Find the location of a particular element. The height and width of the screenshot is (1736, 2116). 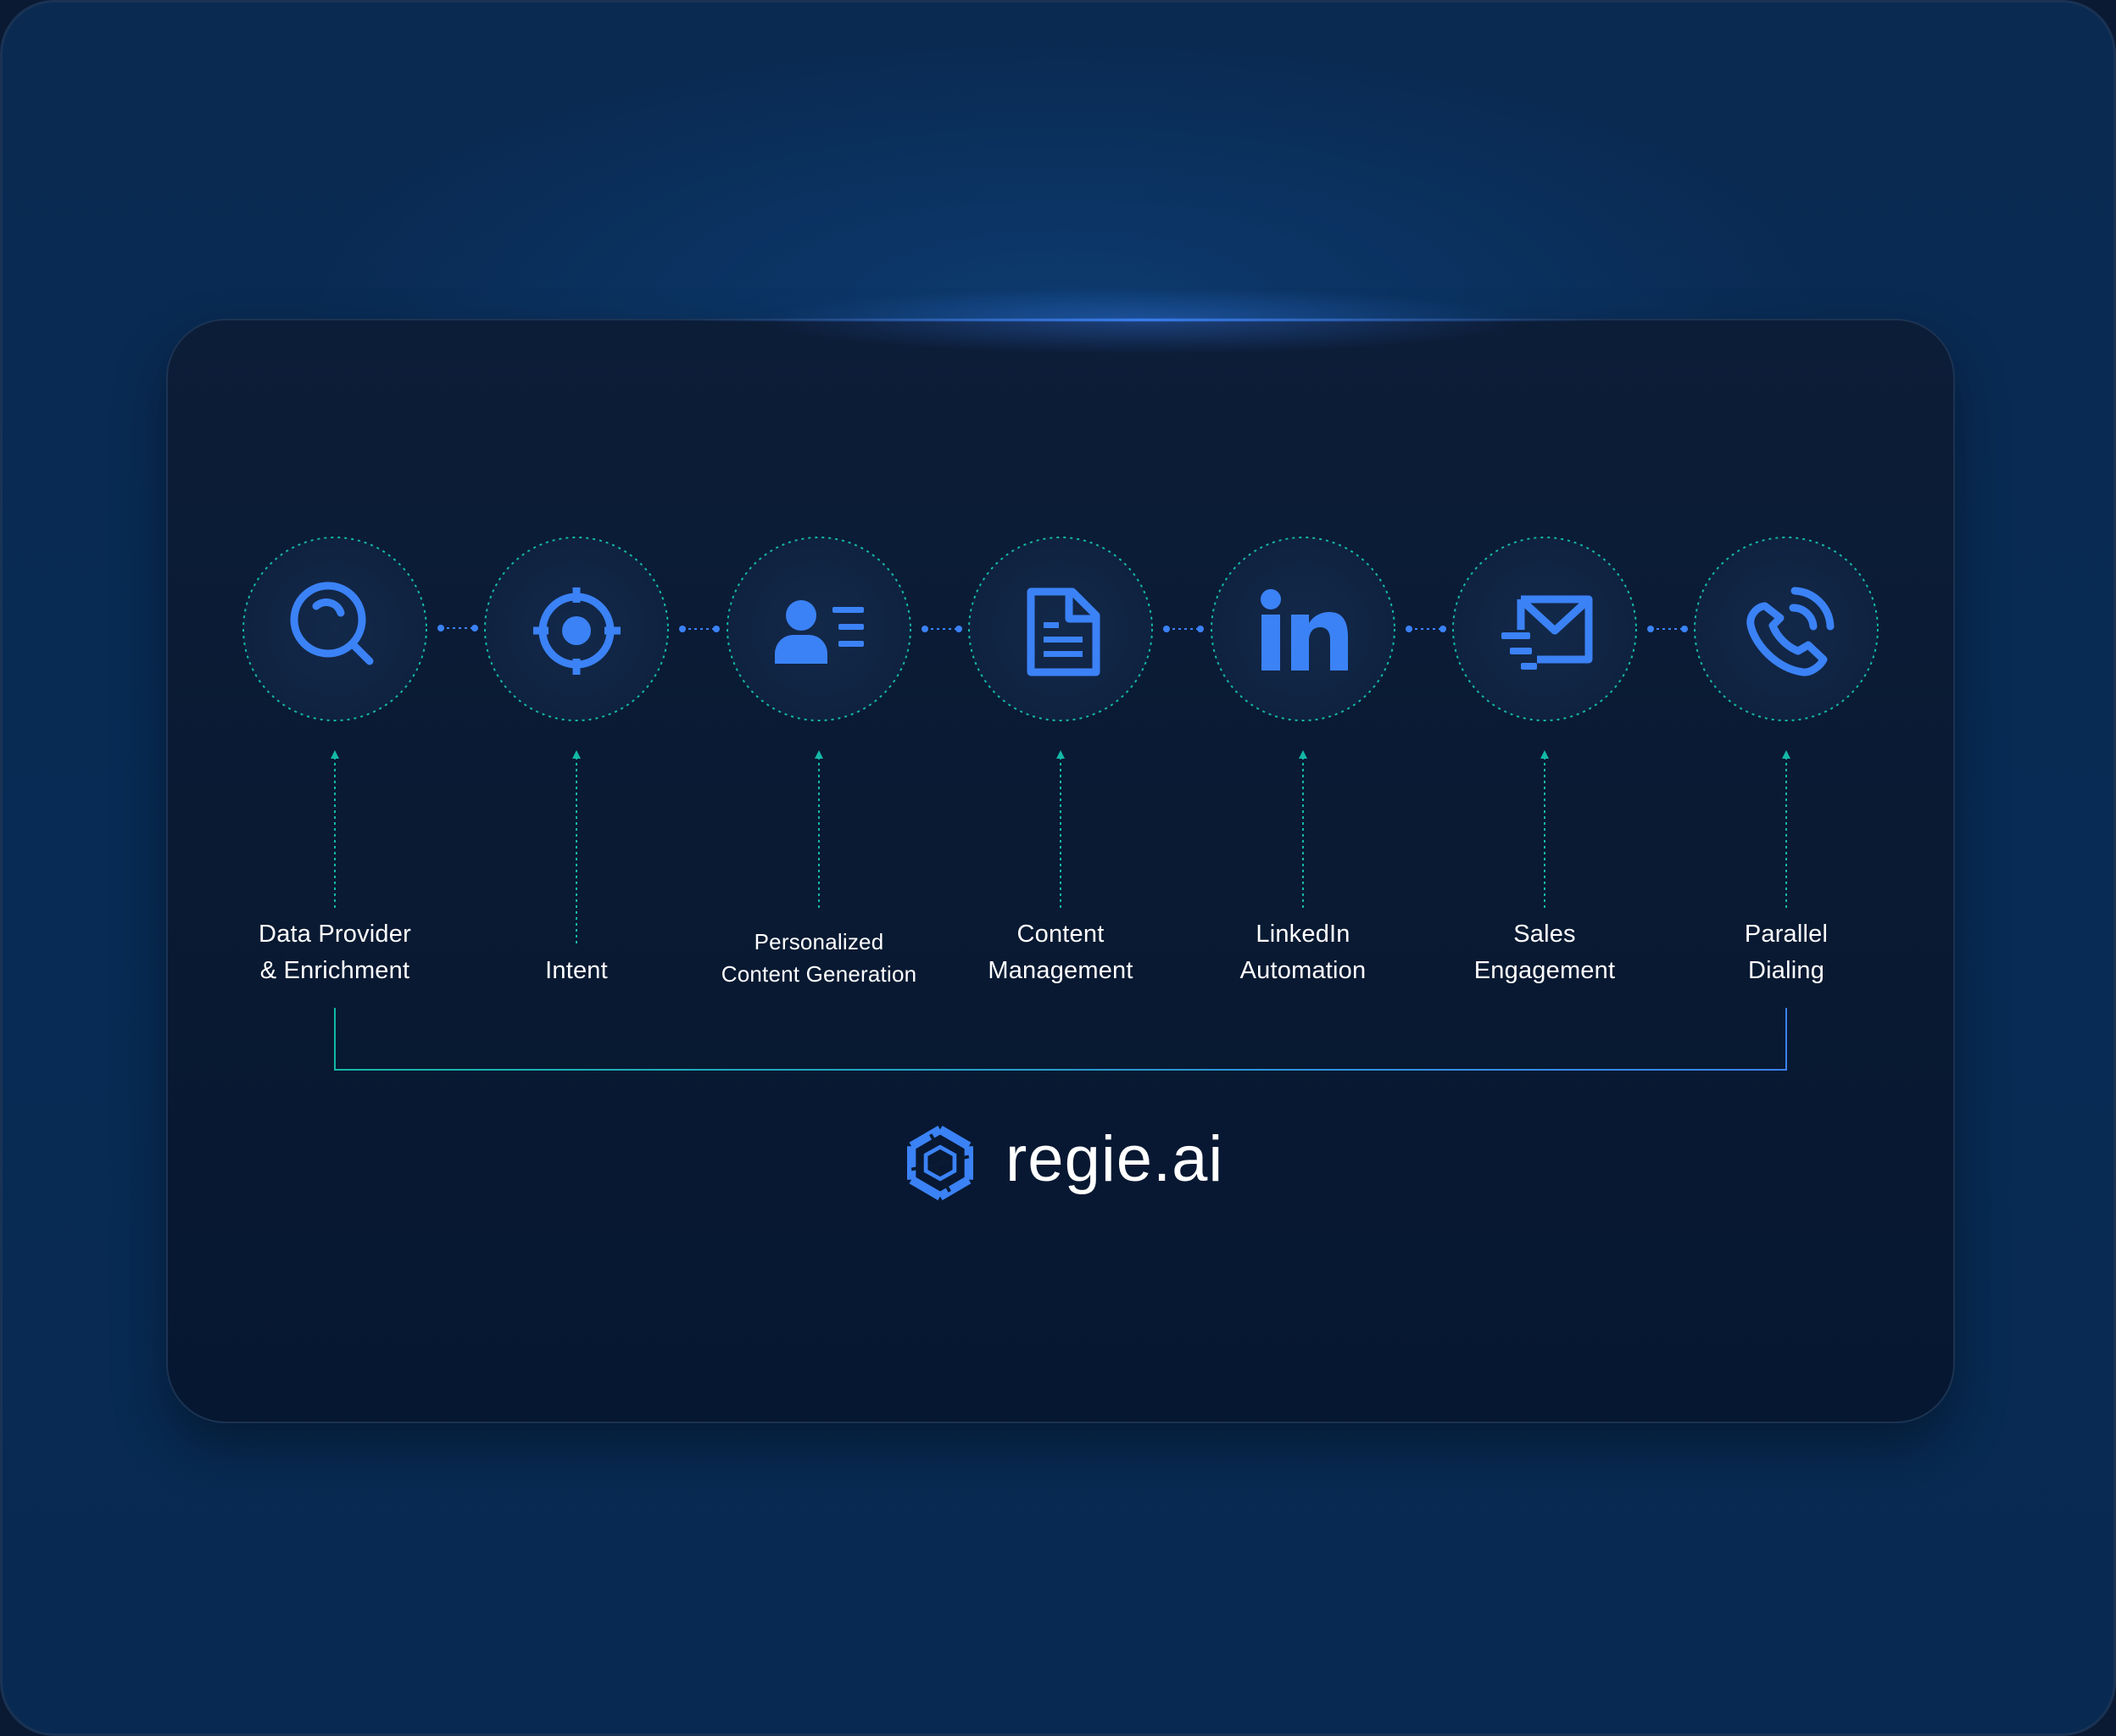

step-label-data-provider: Data Provider & Enrichment is located at coordinates (335, 952).